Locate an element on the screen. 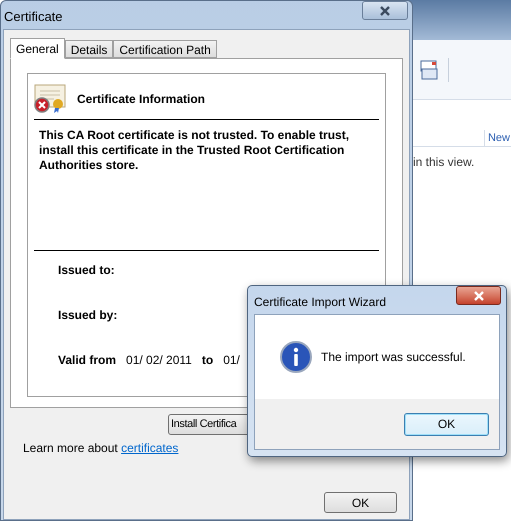 This screenshot has height=521, width=511. column-header: New is located at coordinates (497, 138).